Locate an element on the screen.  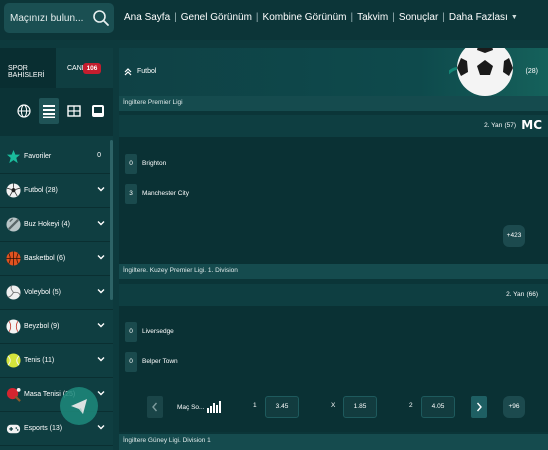
sidebar-item-favorites: Favoriler 0 is located at coordinates (56, 157).